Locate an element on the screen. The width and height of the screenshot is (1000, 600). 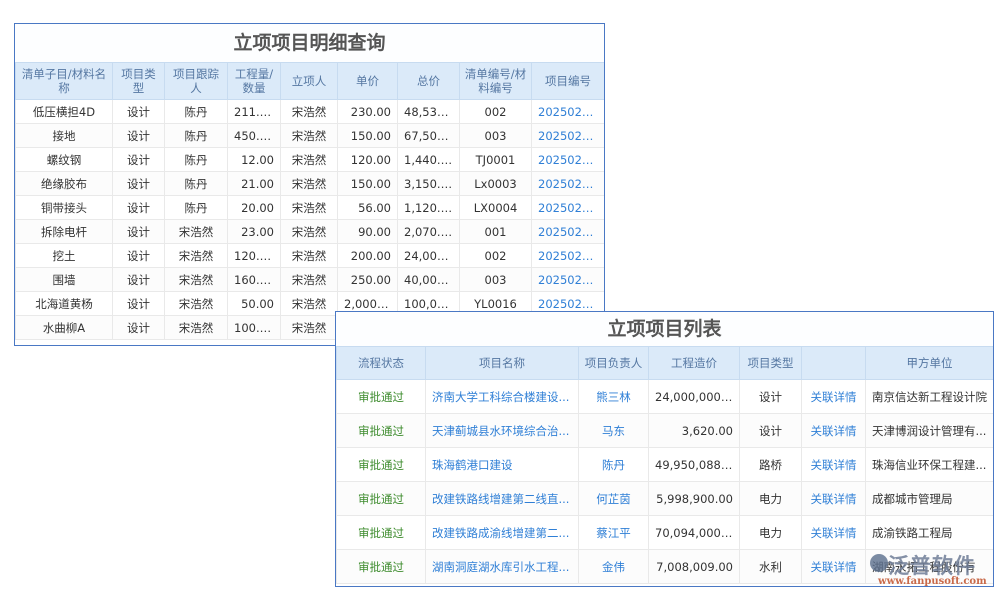
cell-client: 湖南永拓工程股份有 is located at coordinates (929, 566).